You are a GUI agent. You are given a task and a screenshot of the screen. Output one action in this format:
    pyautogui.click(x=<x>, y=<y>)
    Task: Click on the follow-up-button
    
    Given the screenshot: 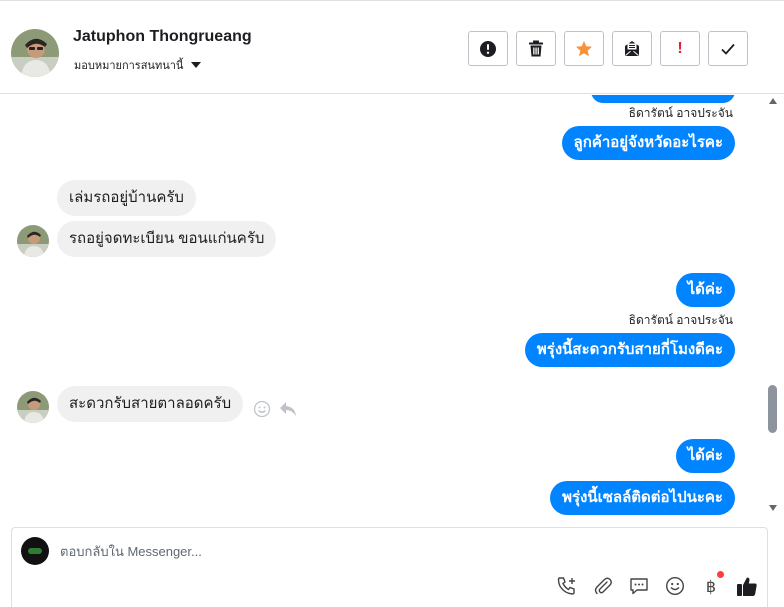 What is the action you would take?
    pyautogui.click(x=488, y=48)
    